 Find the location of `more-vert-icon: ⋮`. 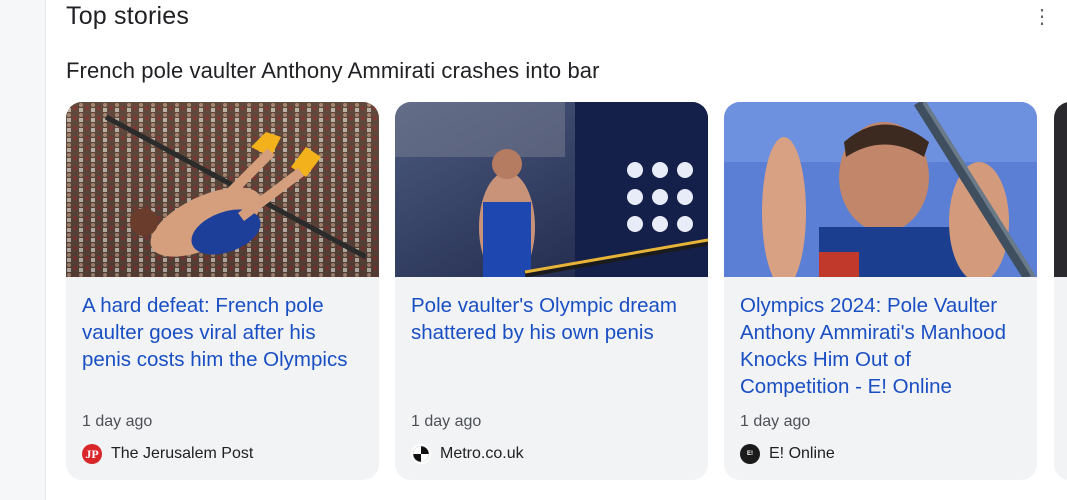

more-vert-icon: ⋮ is located at coordinates (1042, 17).